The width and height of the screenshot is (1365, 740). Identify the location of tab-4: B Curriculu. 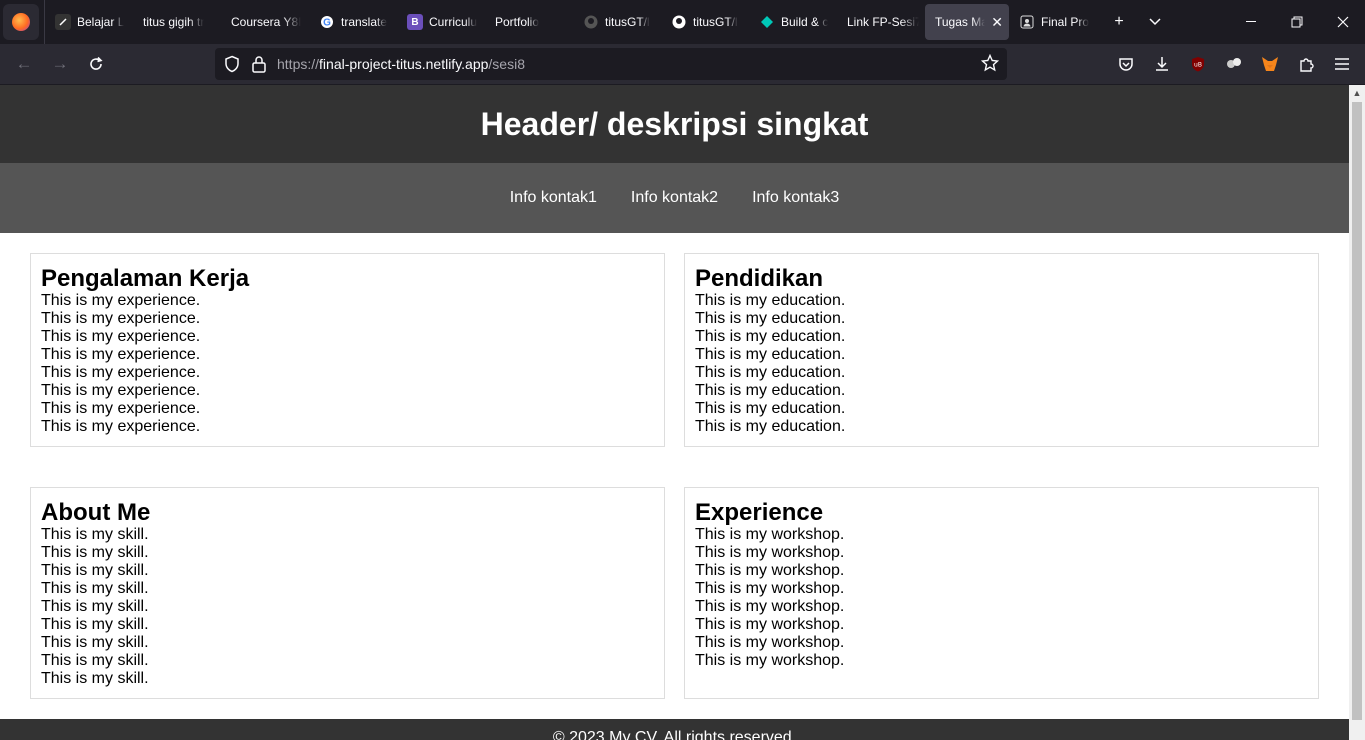
(441, 22).